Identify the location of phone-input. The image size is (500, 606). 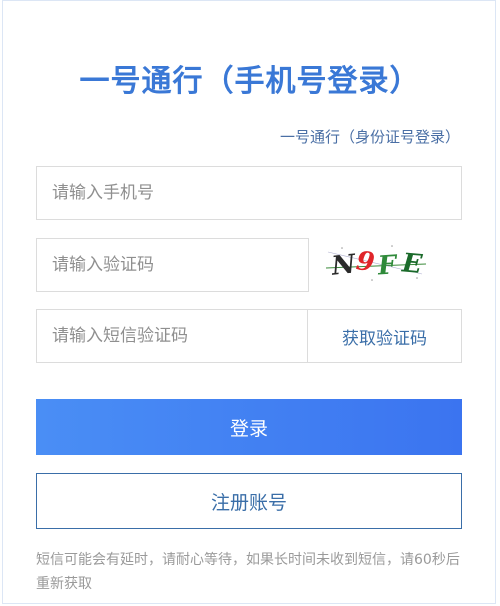
(249, 193).